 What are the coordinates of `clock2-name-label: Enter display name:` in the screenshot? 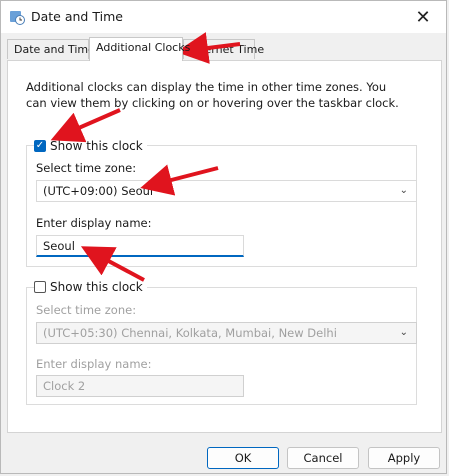 It's located at (94, 364).